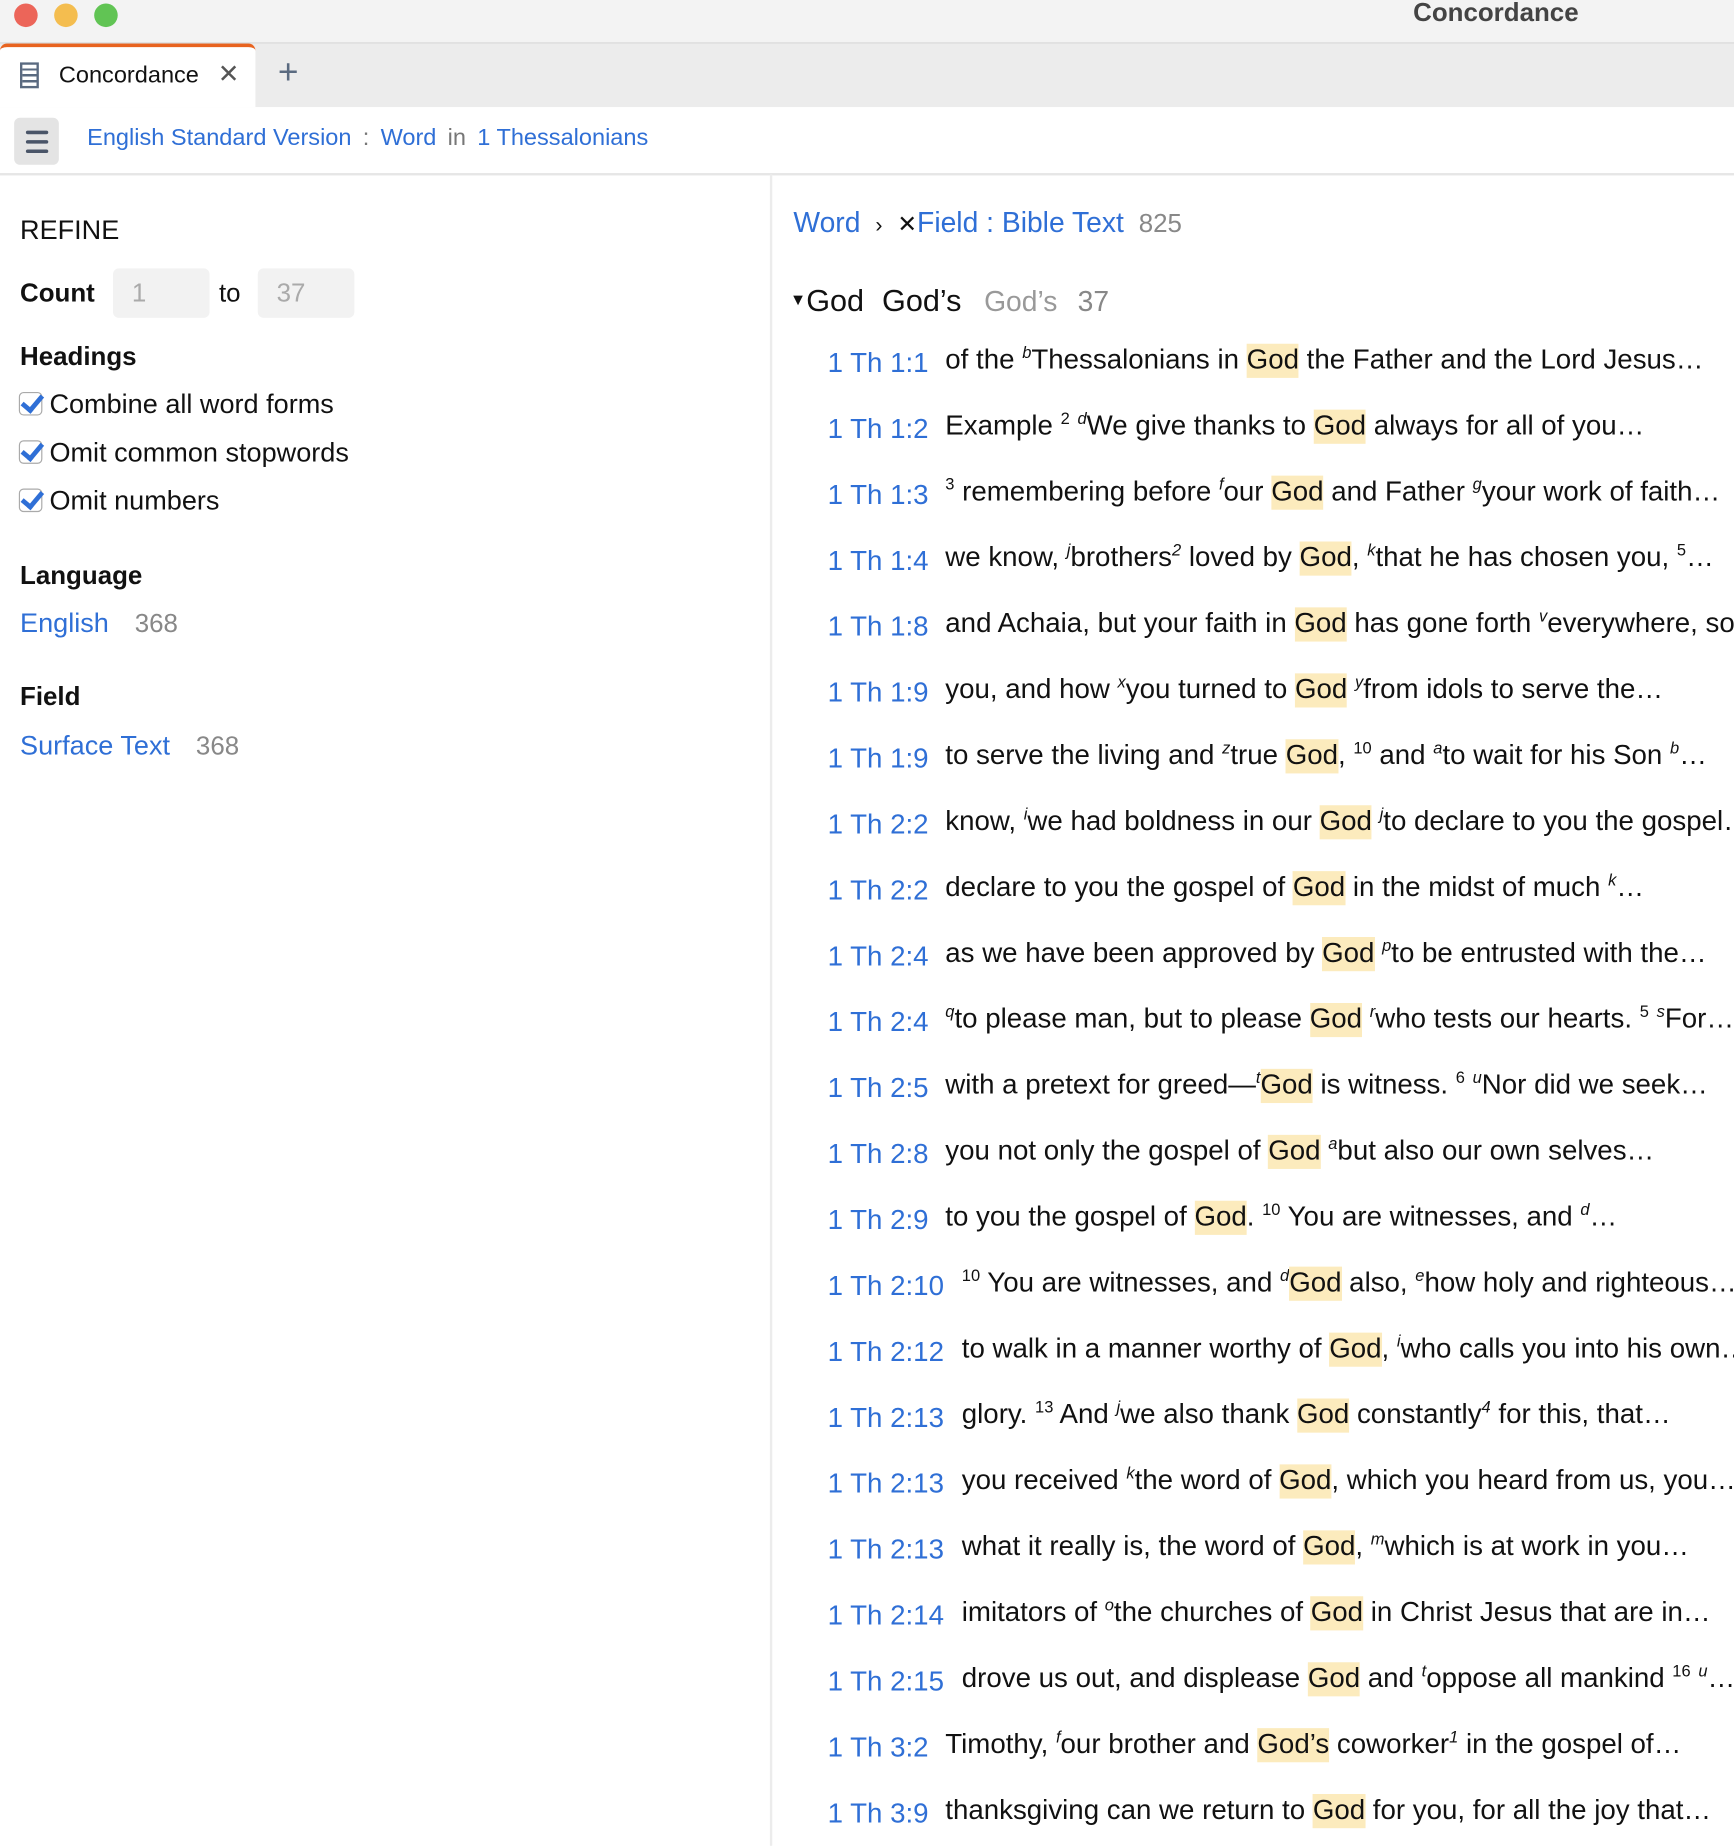  What do you see at coordinates (1121, 557) in the screenshot?
I see `snippet-text: brothers` at bounding box center [1121, 557].